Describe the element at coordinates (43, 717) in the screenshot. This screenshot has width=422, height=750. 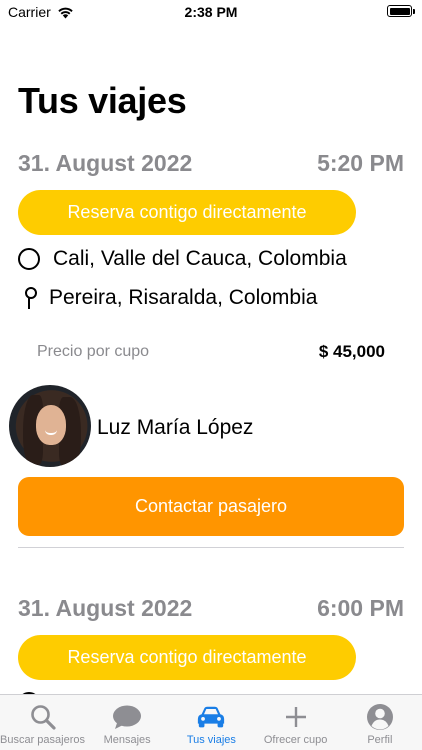
I see `search-icon` at that location.